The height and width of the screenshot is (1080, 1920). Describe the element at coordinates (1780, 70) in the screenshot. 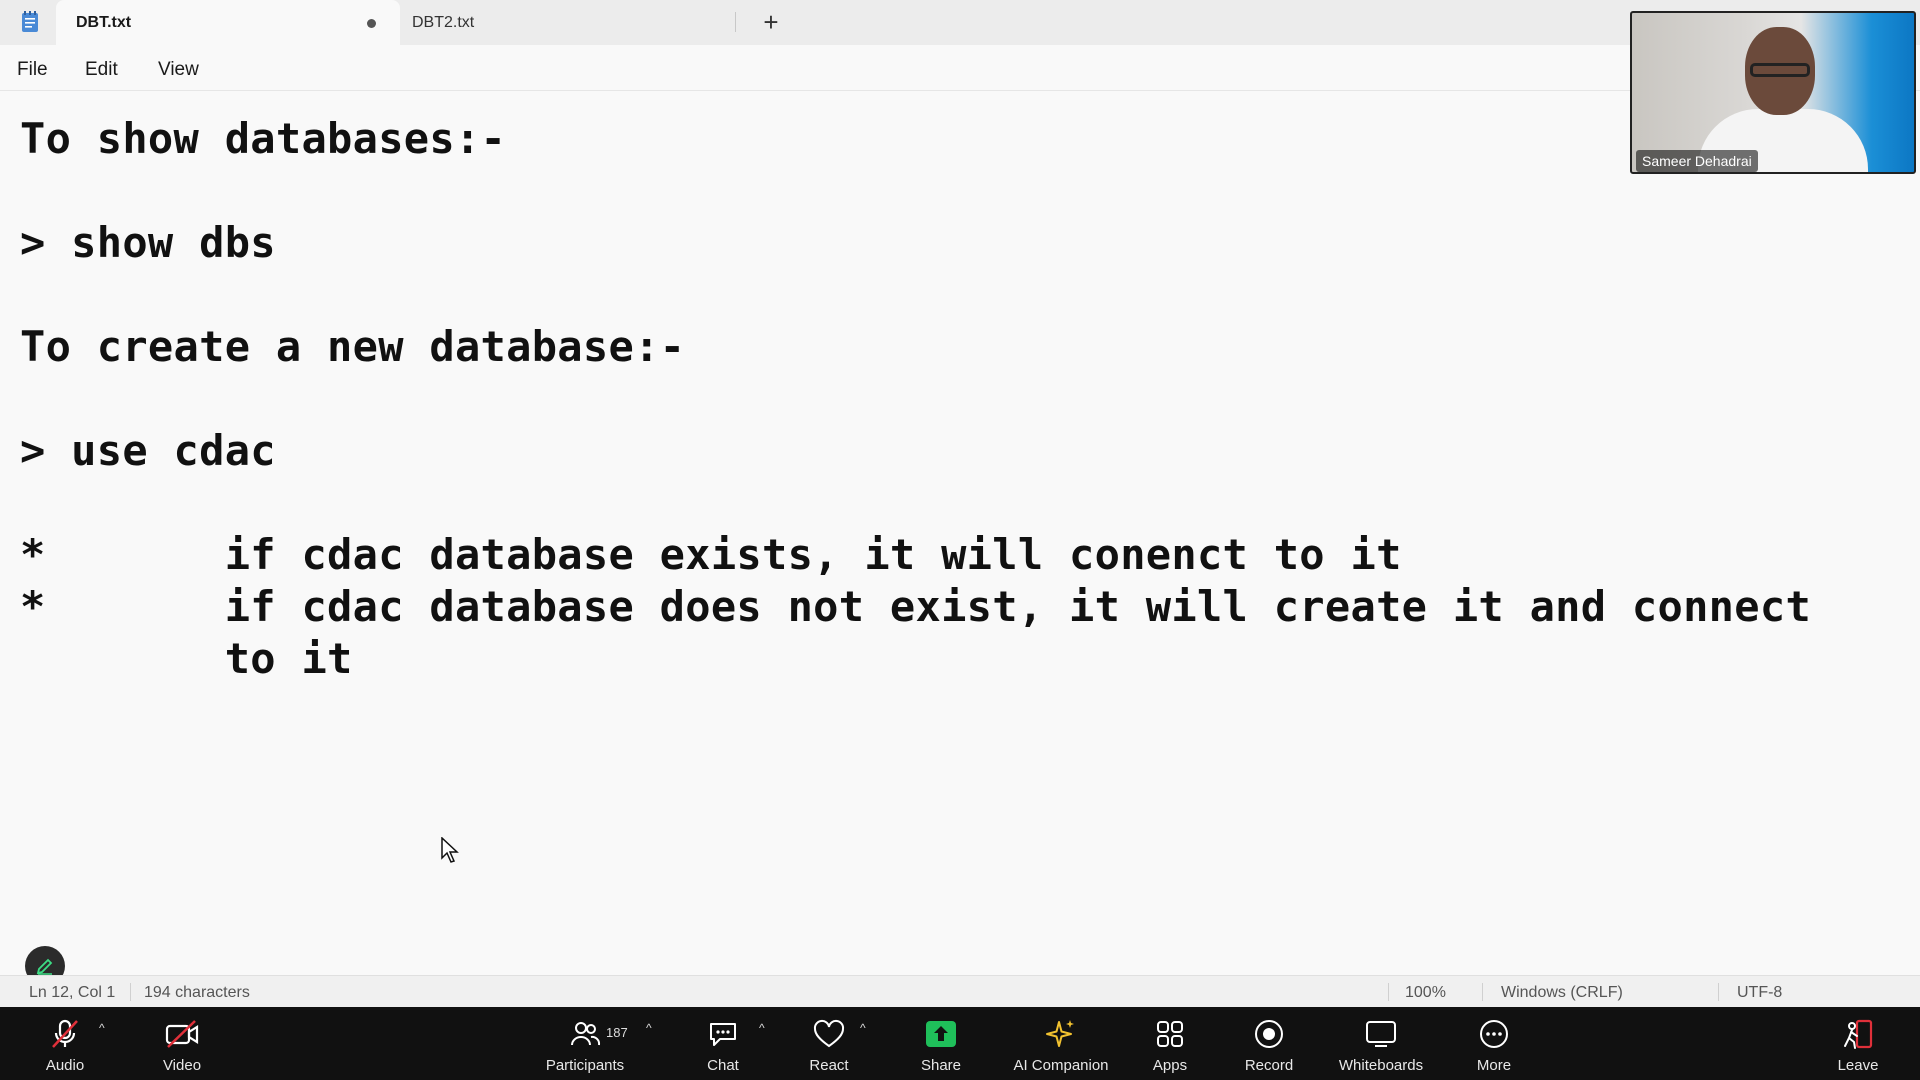

I see `participant-video-glasses` at that location.